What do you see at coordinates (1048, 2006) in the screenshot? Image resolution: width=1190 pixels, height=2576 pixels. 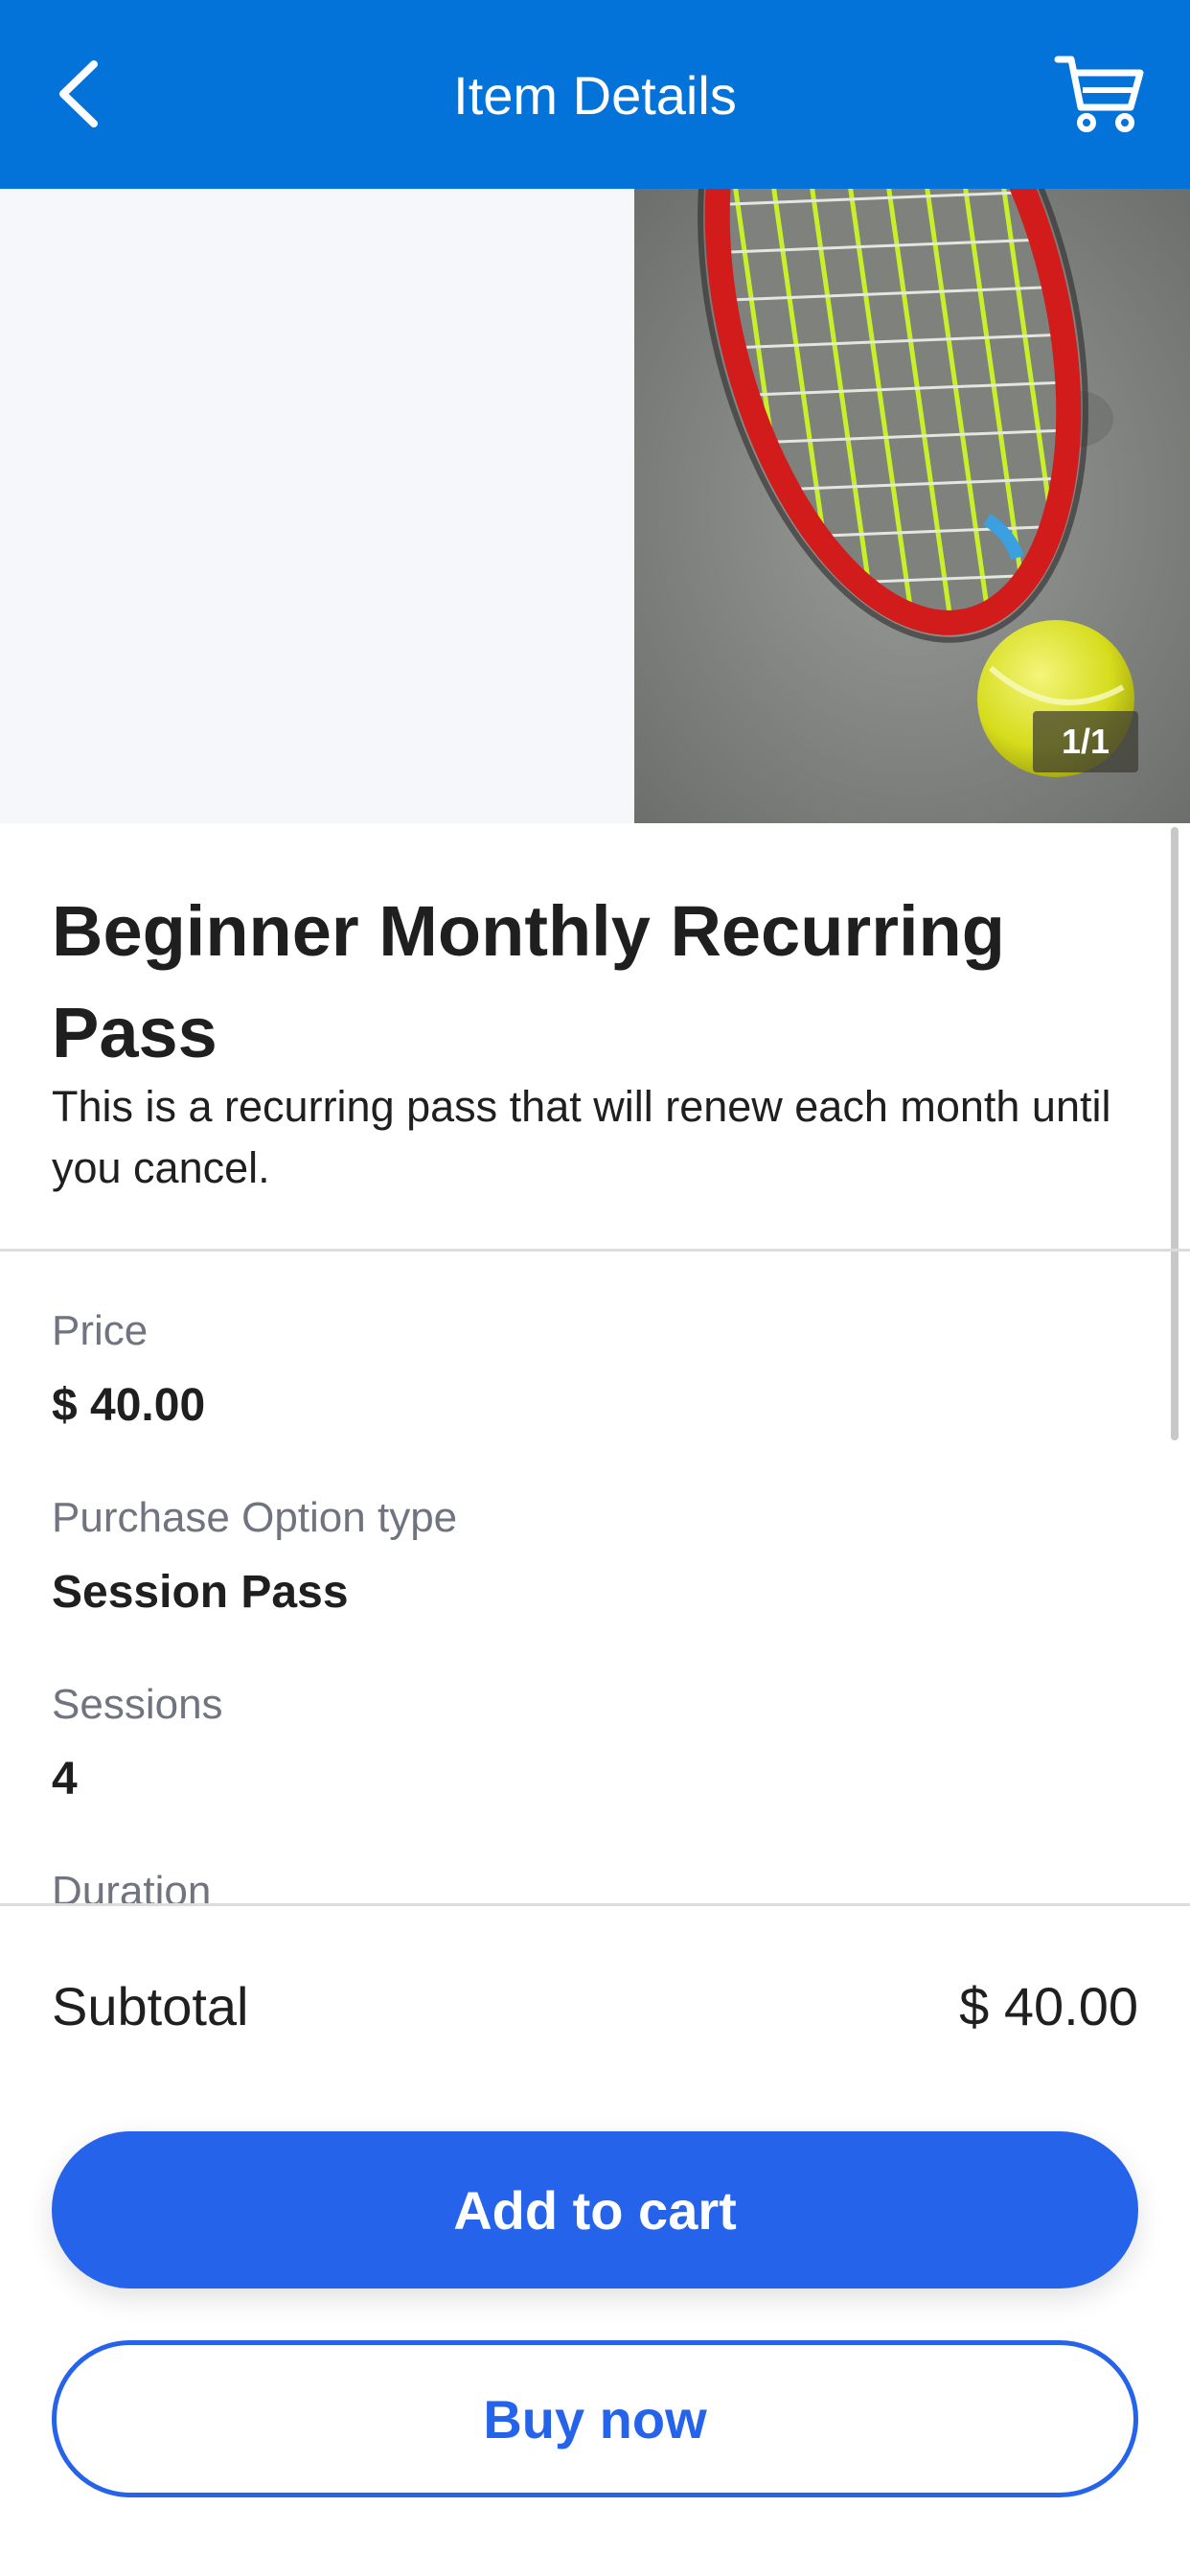 I see `subtotal-value: $ 40.00` at bounding box center [1048, 2006].